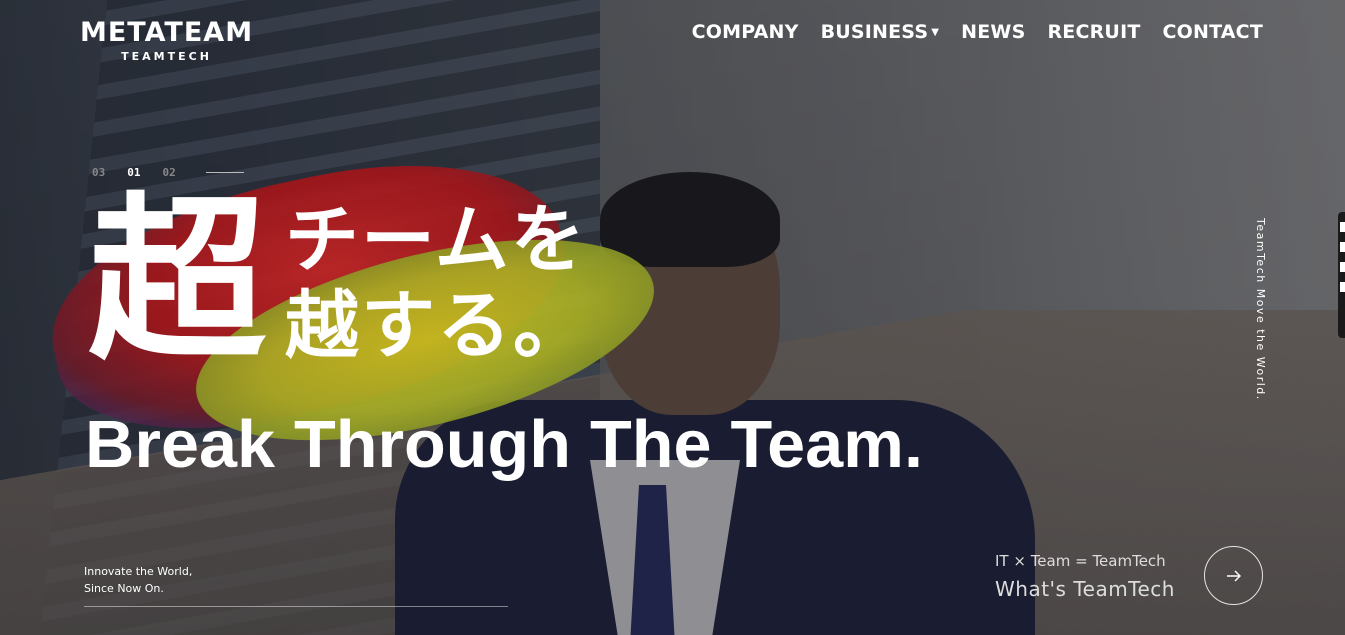  Describe the element at coordinates (993, 32) in the screenshot. I see `nav-news: NEWS` at that location.